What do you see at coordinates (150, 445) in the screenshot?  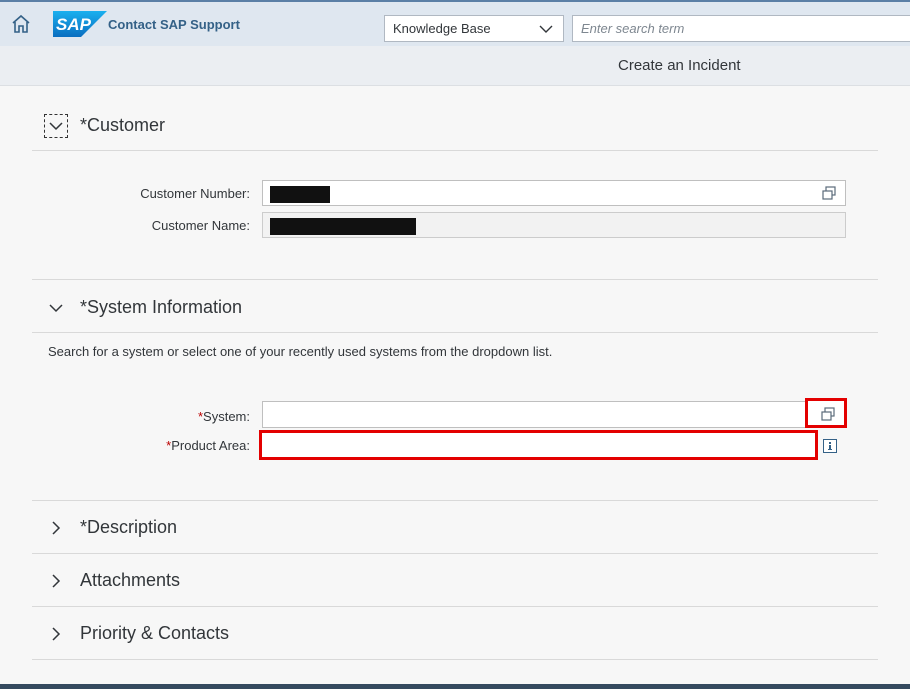 I see `product-area-label: *Product Area:` at bounding box center [150, 445].